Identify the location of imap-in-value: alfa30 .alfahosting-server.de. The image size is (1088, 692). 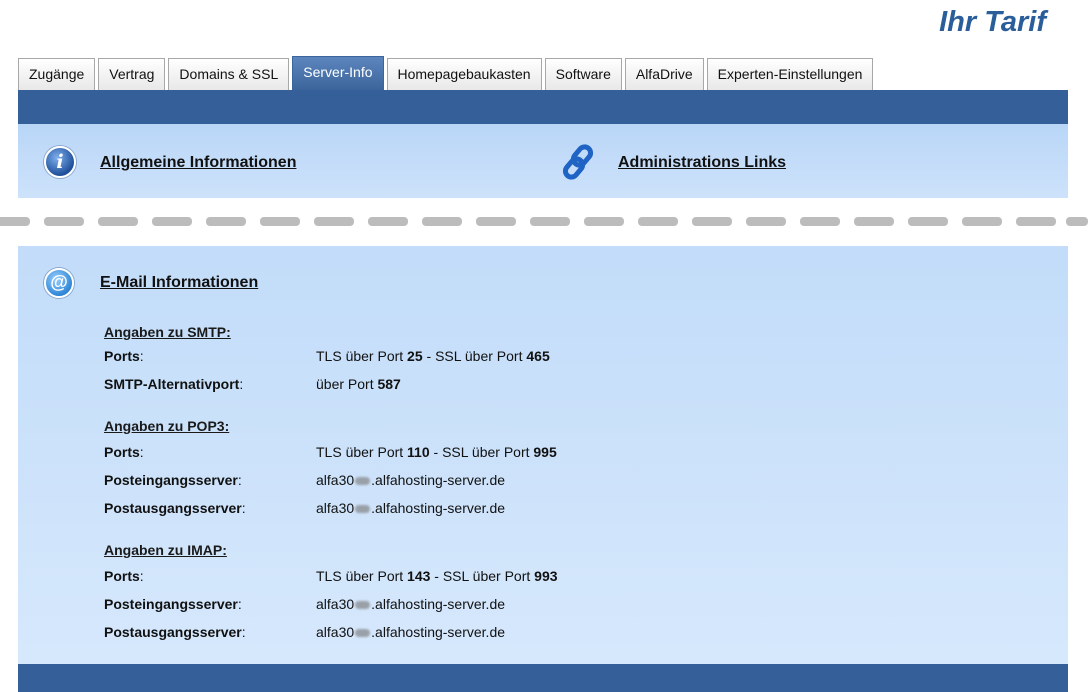
(411, 604).